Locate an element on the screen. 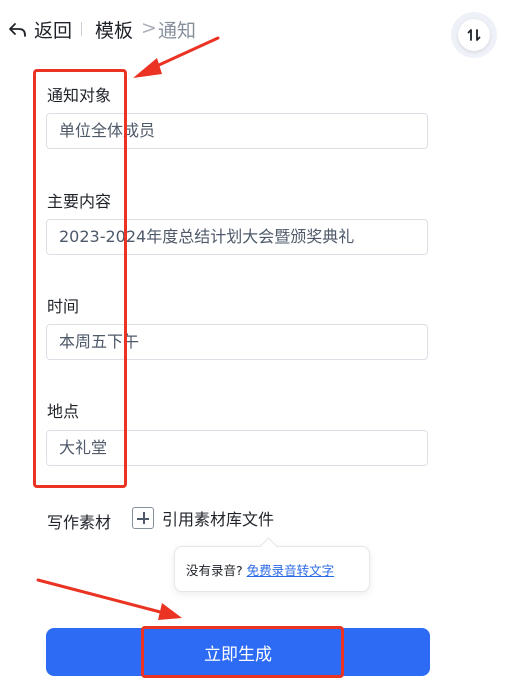 The width and height of the screenshot is (508, 687). annotation-arrowhead-bottom is located at coordinates (170, 611).